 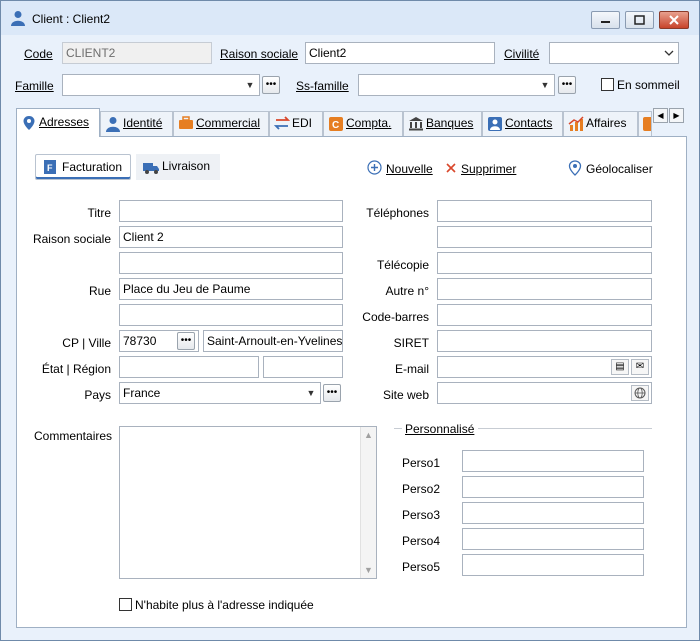 What do you see at coordinates (610, 168) in the screenshot?
I see `geolocaliser-button: Géolocaliser` at bounding box center [610, 168].